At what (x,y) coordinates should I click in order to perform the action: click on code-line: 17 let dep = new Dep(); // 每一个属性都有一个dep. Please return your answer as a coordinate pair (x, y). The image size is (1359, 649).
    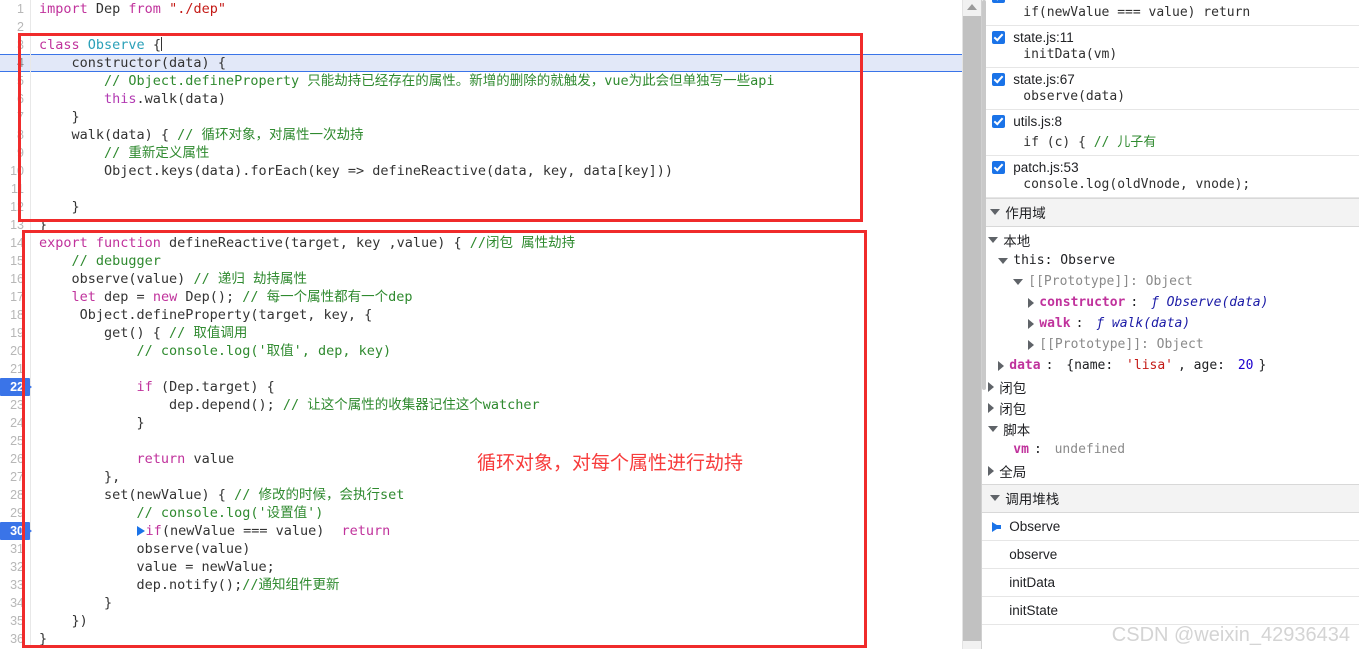
    Looking at the image, I should click on (490, 297).